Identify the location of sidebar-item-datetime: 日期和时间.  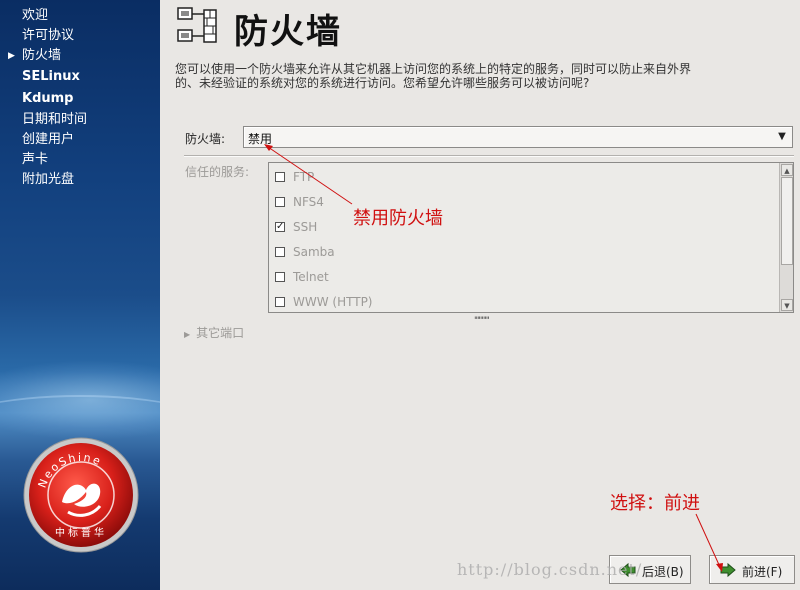
(80, 120).